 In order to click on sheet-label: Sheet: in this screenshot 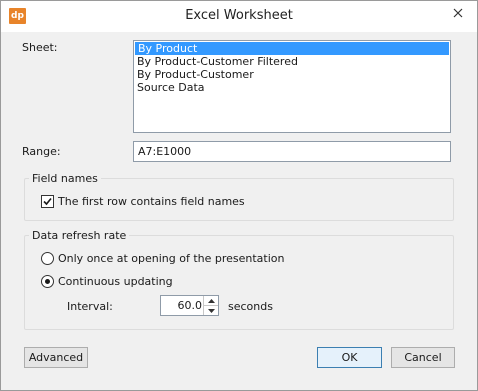, I will do `click(40, 47)`.